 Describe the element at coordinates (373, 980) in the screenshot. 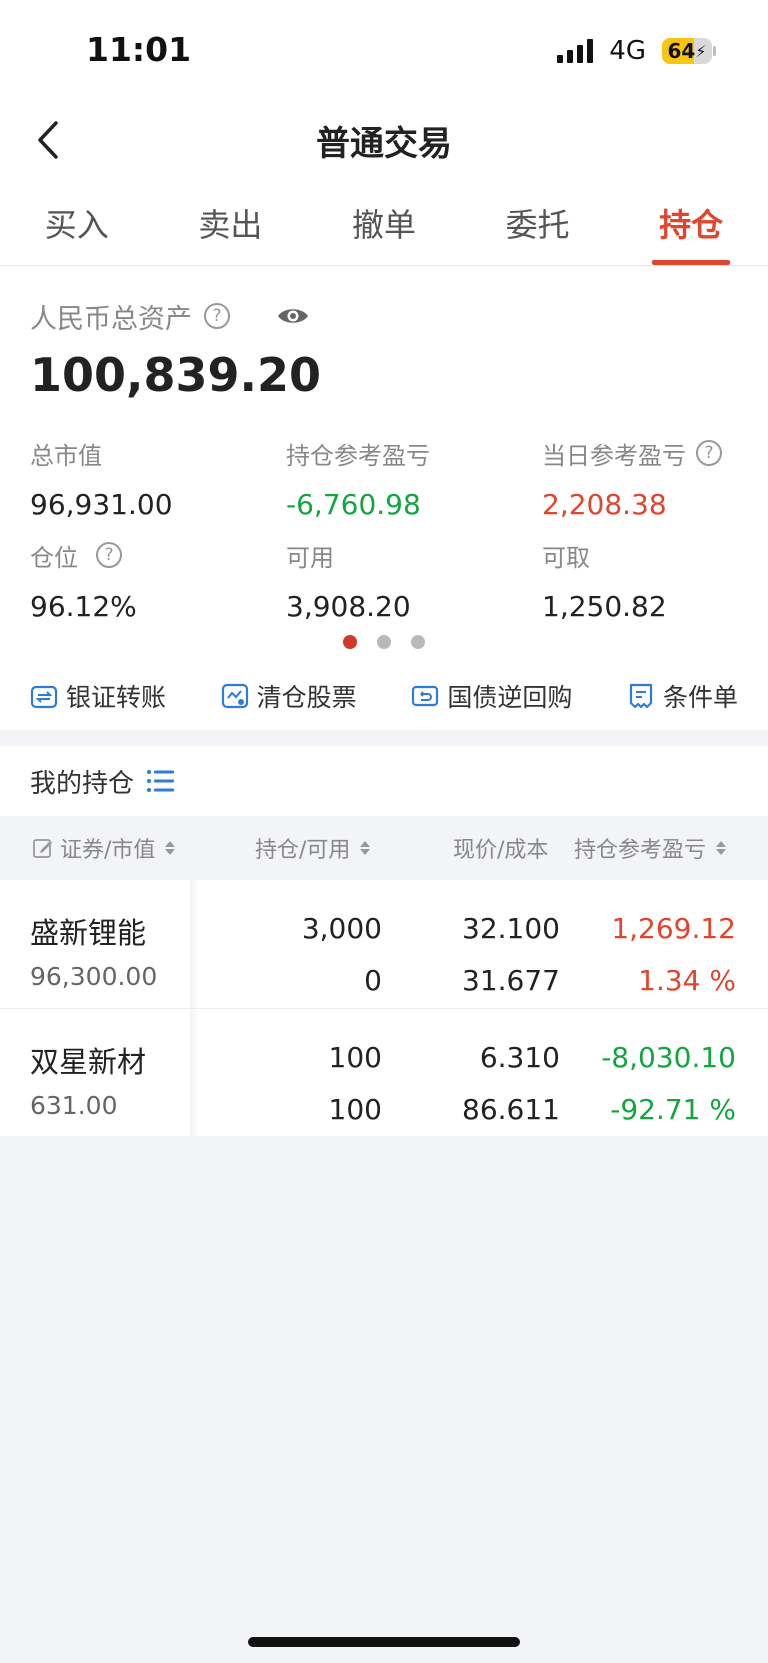

I see `available-qty: 0` at that location.